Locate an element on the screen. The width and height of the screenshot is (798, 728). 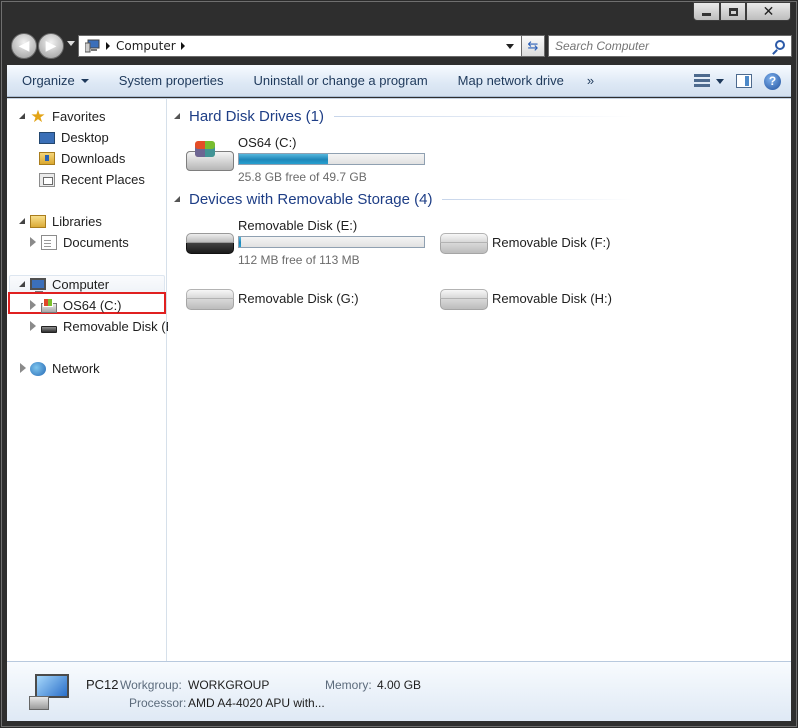
hard-drive-icon is located at coordinates (49, 305).